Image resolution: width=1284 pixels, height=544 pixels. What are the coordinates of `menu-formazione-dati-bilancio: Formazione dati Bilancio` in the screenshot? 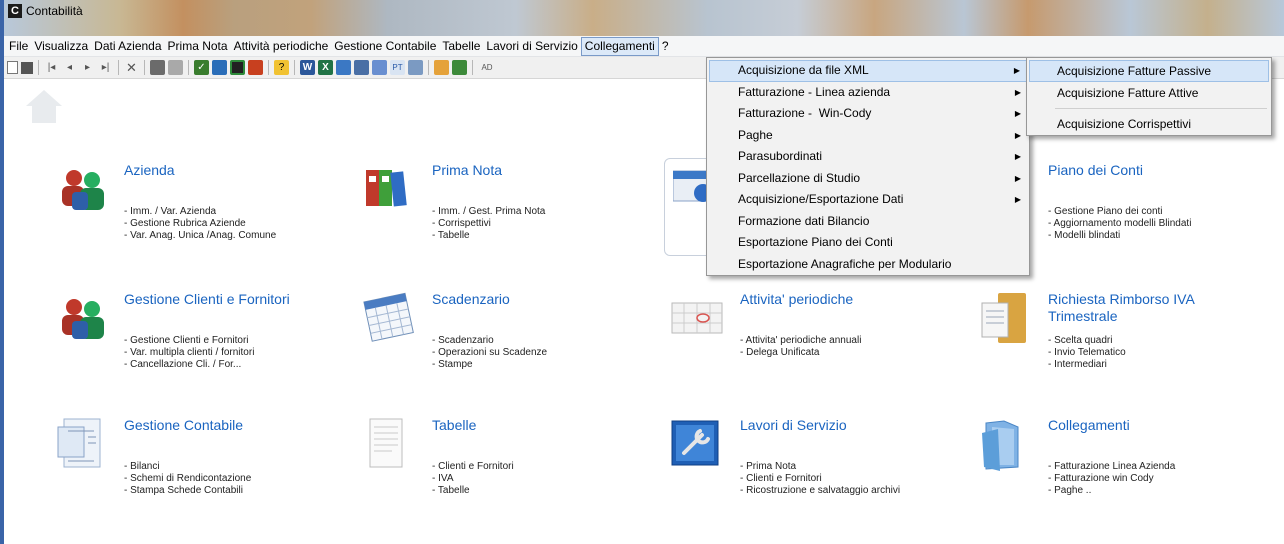 It's located at (868, 222).